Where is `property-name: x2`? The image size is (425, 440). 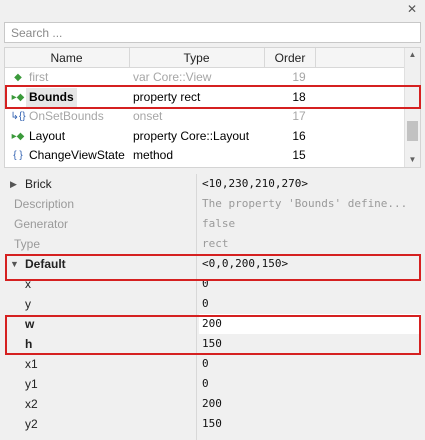 property-name: x2 is located at coordinates (31, 404).